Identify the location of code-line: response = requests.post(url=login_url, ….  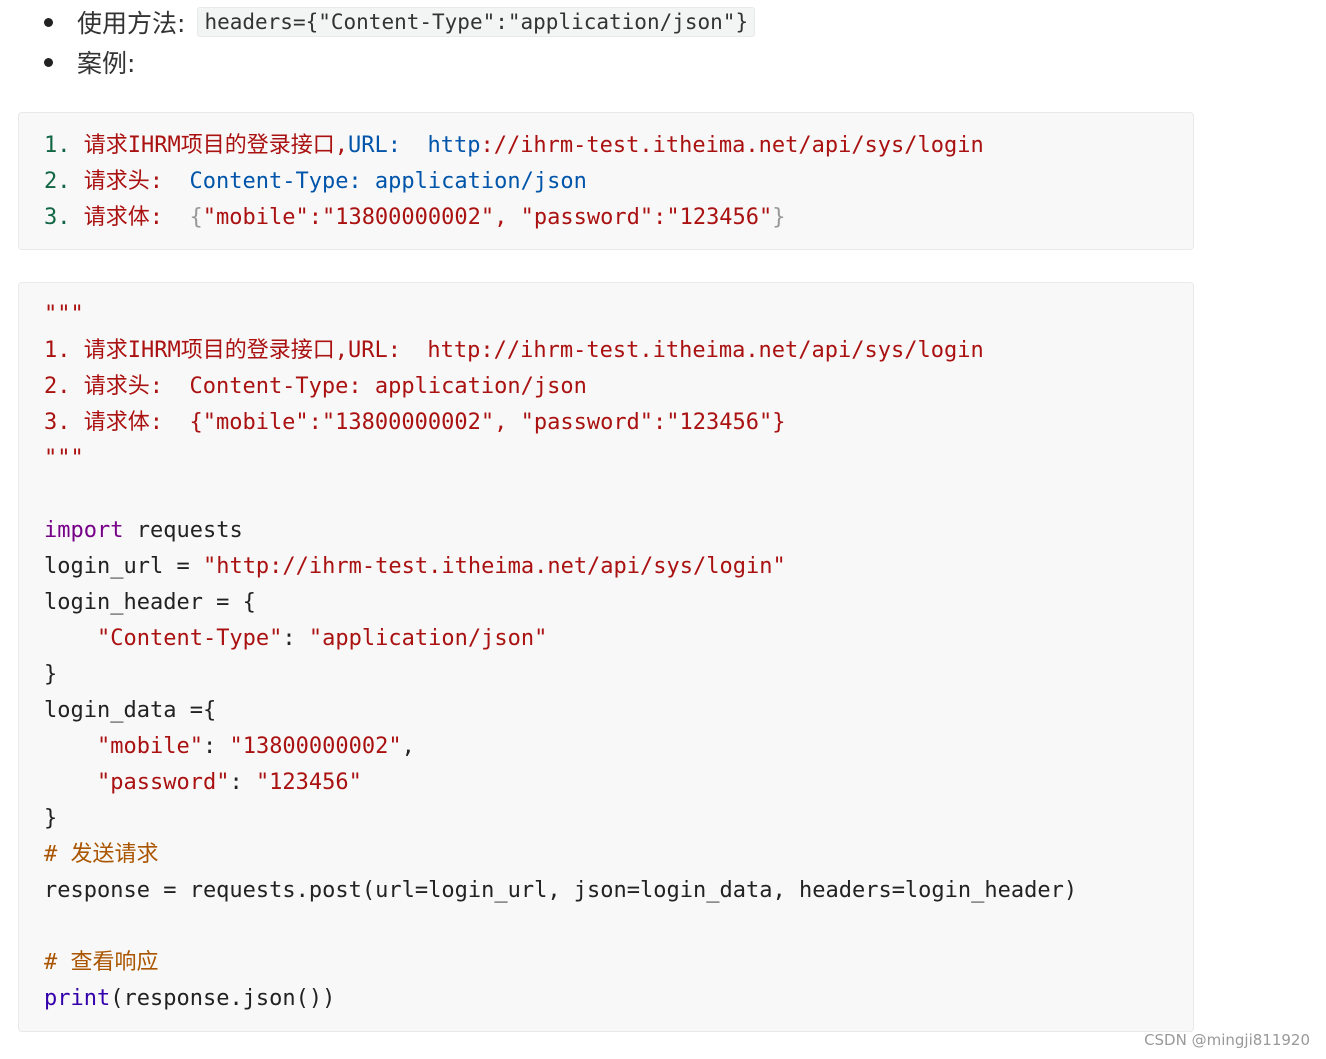
(560, 891).